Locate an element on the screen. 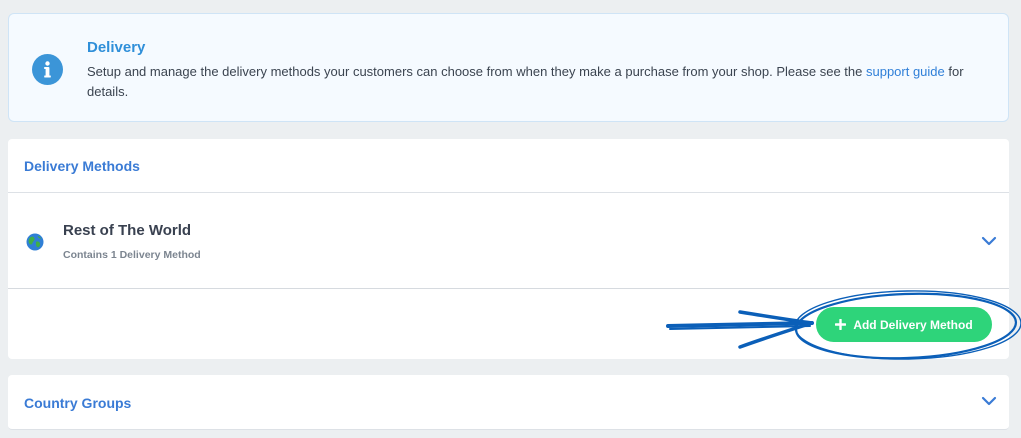  plus-icon is located at coordinates (841, 324).